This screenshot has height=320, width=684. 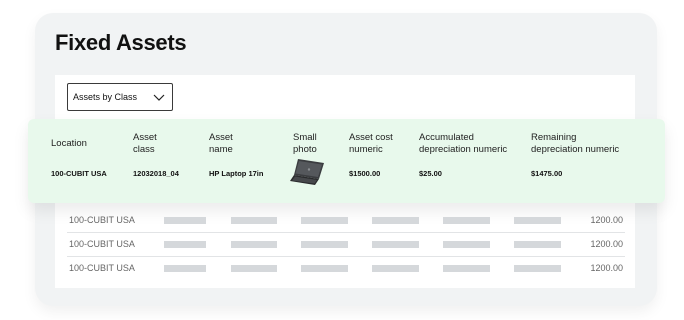 I want to click on header-asset-name-line2: name, so click(x=221, y=149).